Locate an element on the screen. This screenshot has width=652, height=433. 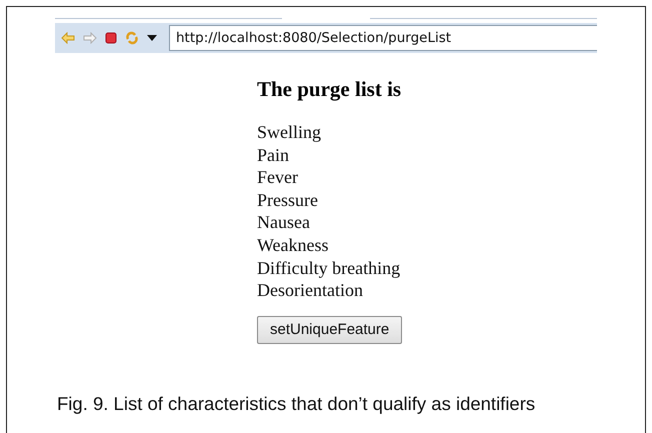
list-item: Nausea is located at coordinates (284, 222).